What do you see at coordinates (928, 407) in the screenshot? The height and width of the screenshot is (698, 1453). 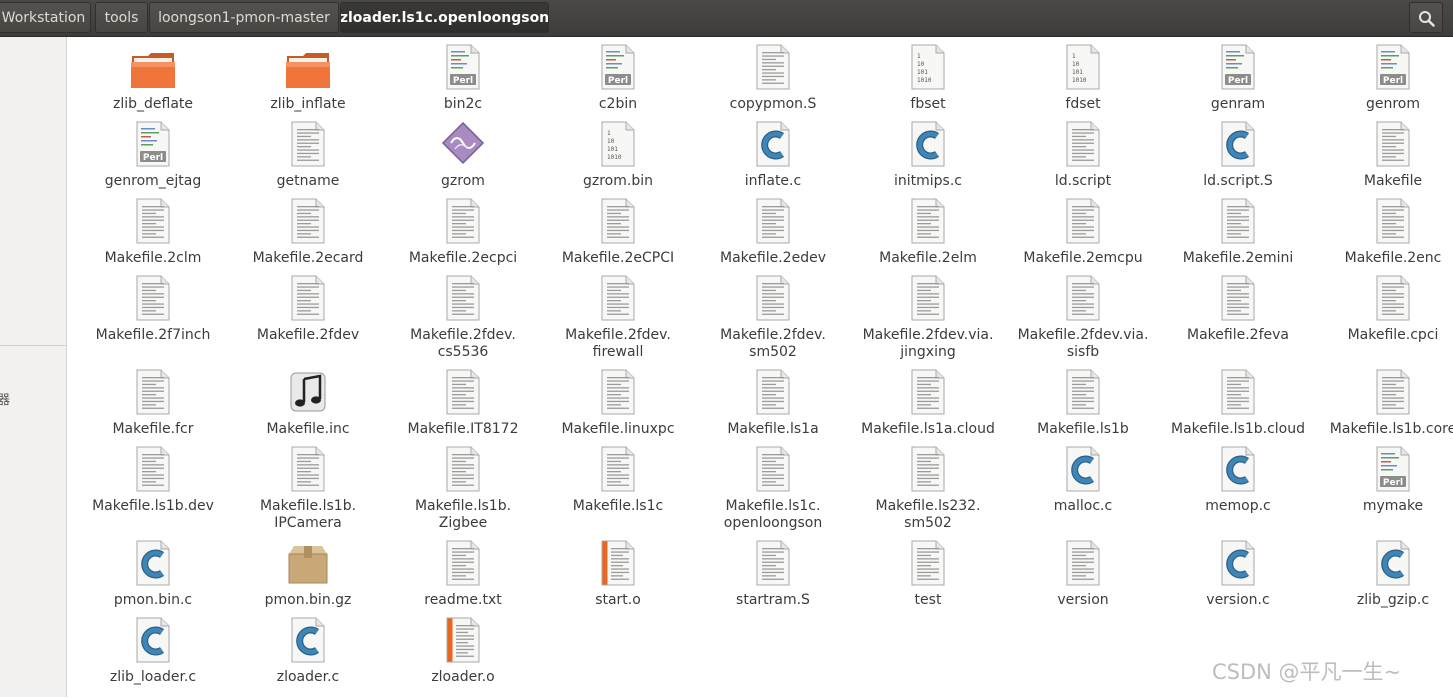 I see `file-item: Makefile.ls1a.cloud` at bounding box center [928, 407].